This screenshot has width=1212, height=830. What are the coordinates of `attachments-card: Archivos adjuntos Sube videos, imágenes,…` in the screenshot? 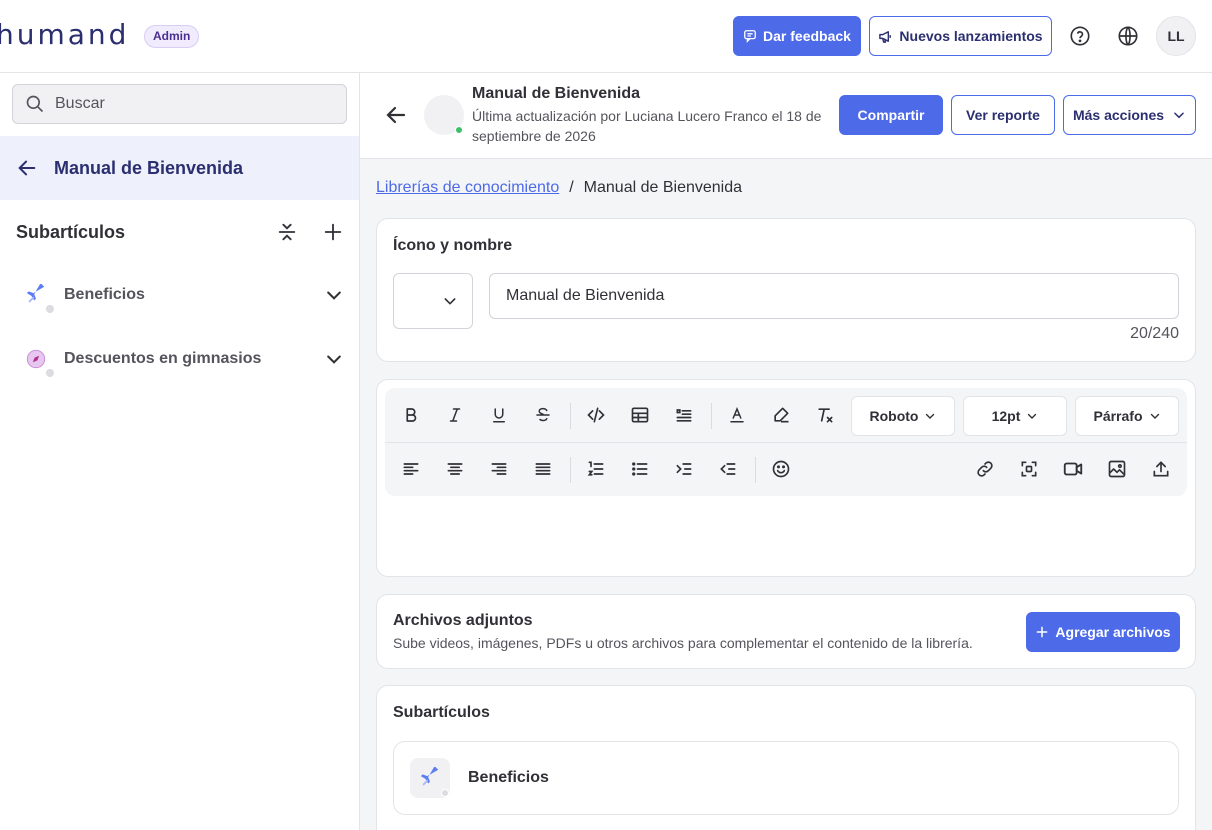 It's located at (786, 631).